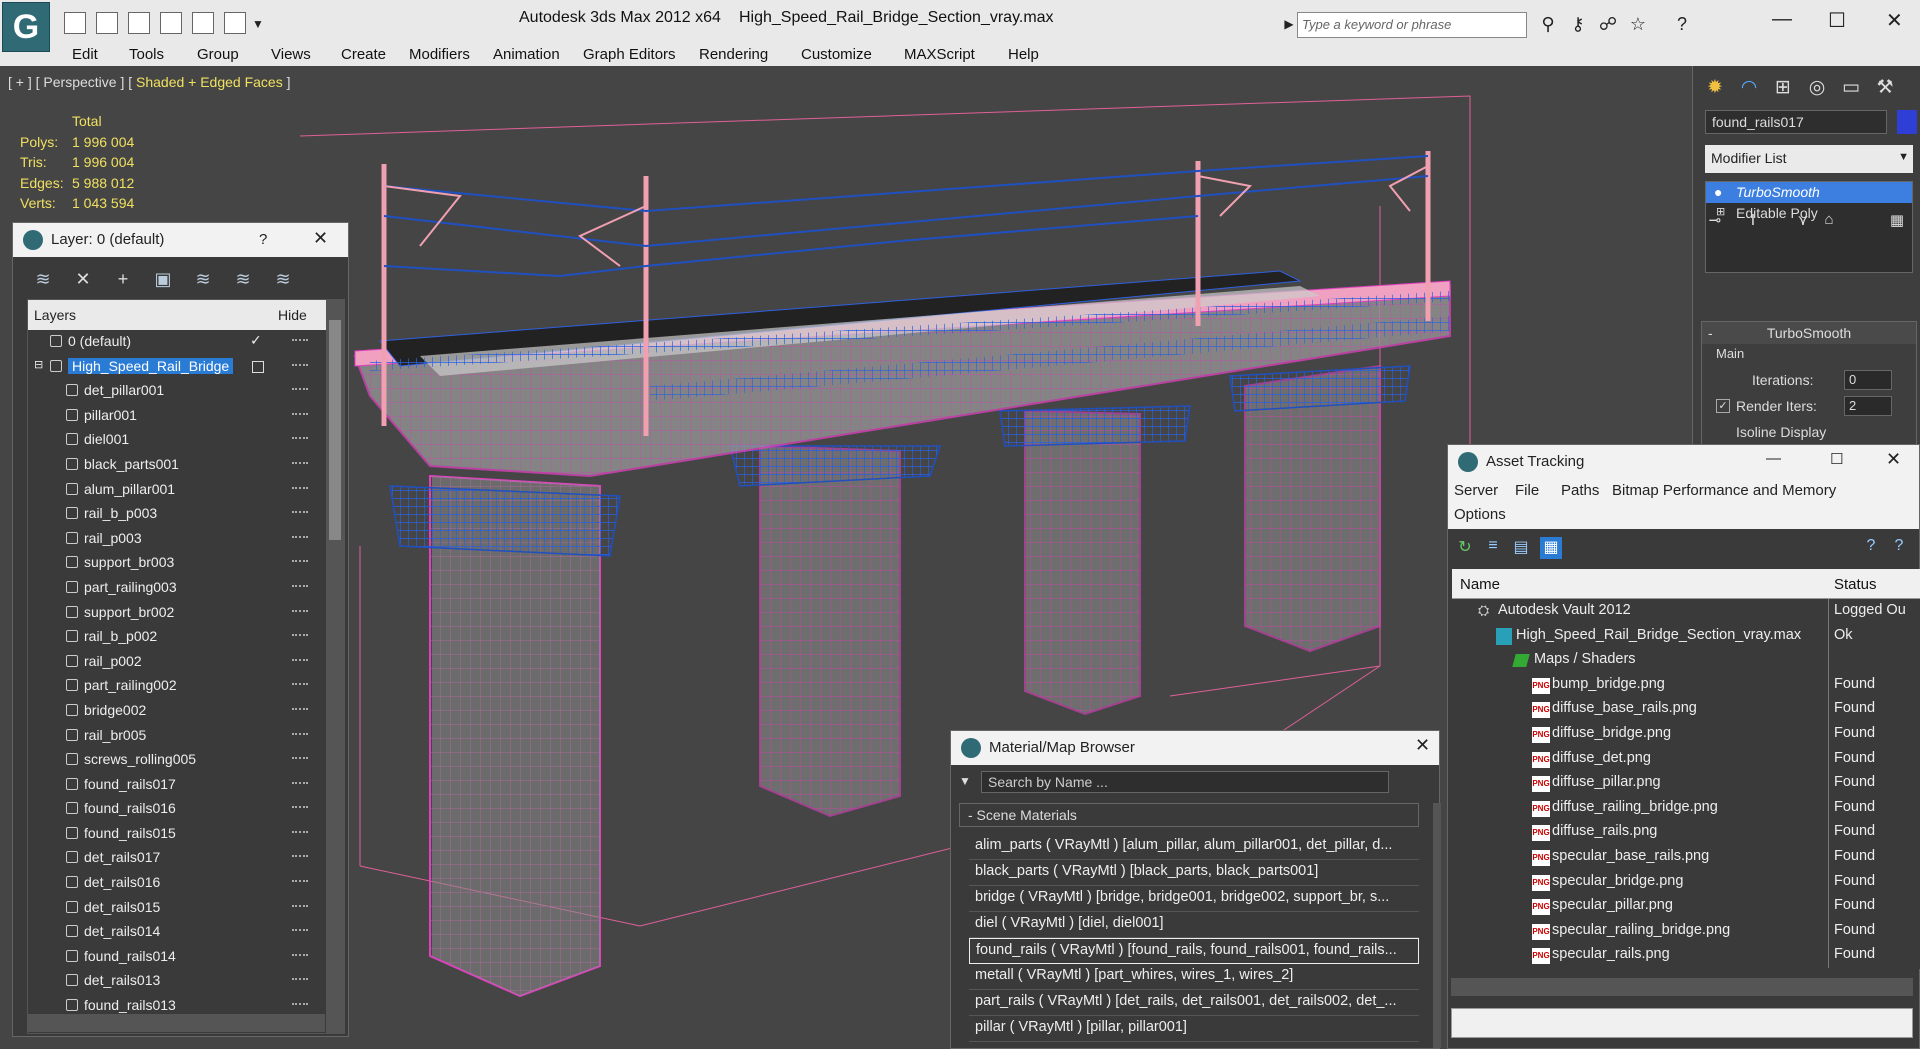 The image size is (1920, 1049). I want to click on menu-modifiers: Modifiers, so click(439, 54).